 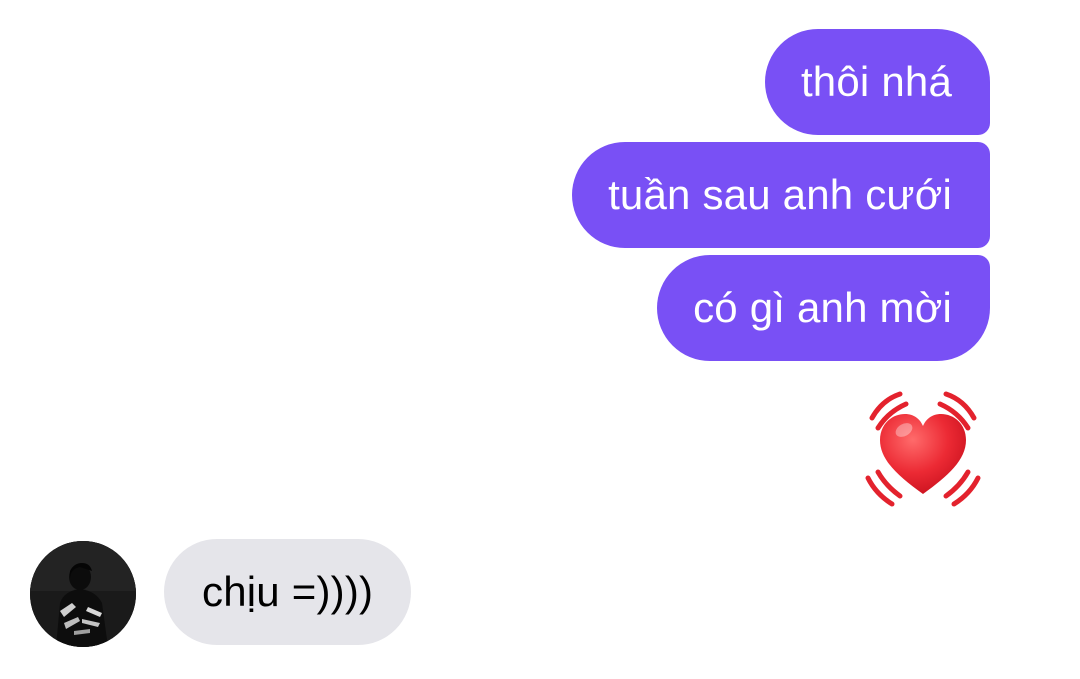 I want to click on message-text: có gì anh mời, so click(x=822, y=307).